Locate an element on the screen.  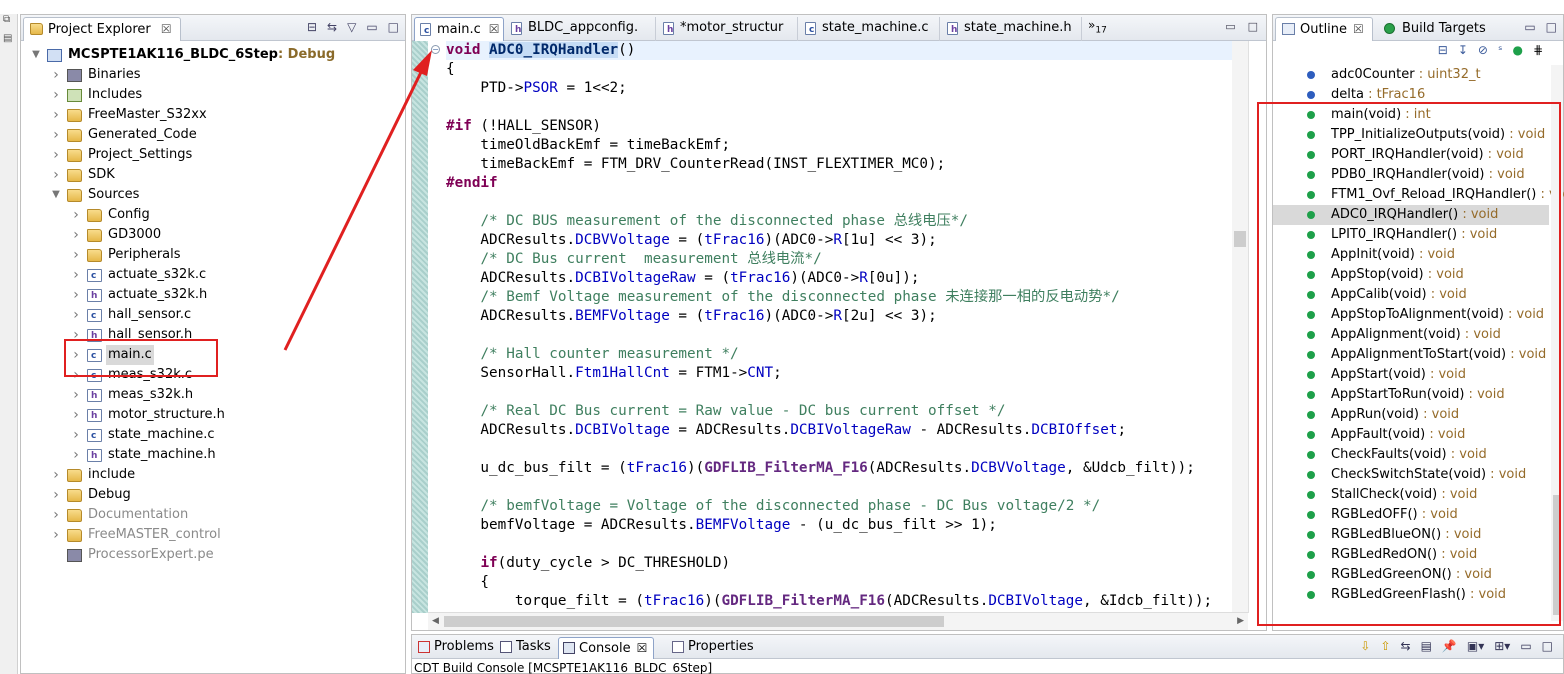
tree-item-freemaster-s32xx: › FreeMaster_S32xx is located at coordinates (213, 115).